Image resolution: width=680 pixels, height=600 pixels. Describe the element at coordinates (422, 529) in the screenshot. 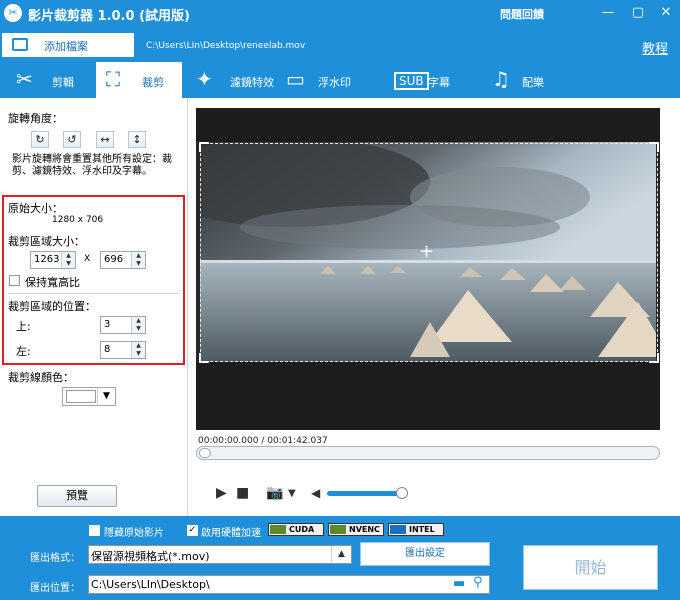

I see `intel-label: INTEL` at that location.